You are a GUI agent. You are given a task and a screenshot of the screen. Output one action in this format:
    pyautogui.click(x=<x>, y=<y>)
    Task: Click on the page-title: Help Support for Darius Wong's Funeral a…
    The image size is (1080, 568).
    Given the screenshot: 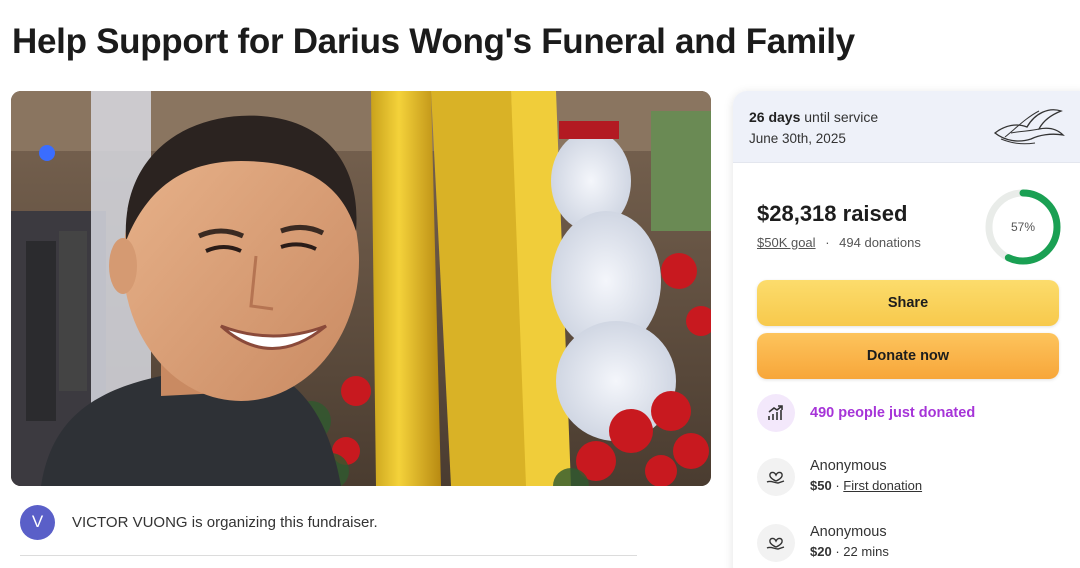 What is the action you would take?
    pyautogui.click(x=433, y=41)
    